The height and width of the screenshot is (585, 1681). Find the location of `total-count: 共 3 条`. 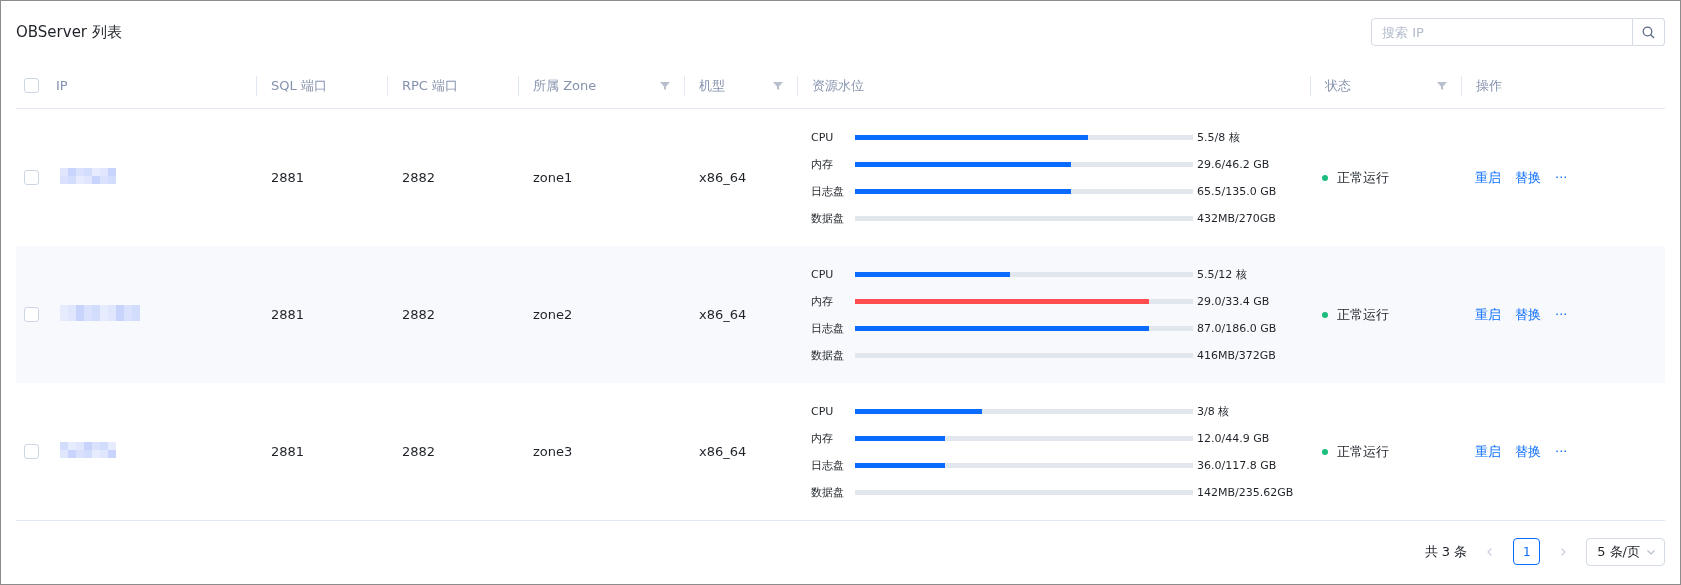

total-count: 共 3 条 is located at coordinates (1446, 551).